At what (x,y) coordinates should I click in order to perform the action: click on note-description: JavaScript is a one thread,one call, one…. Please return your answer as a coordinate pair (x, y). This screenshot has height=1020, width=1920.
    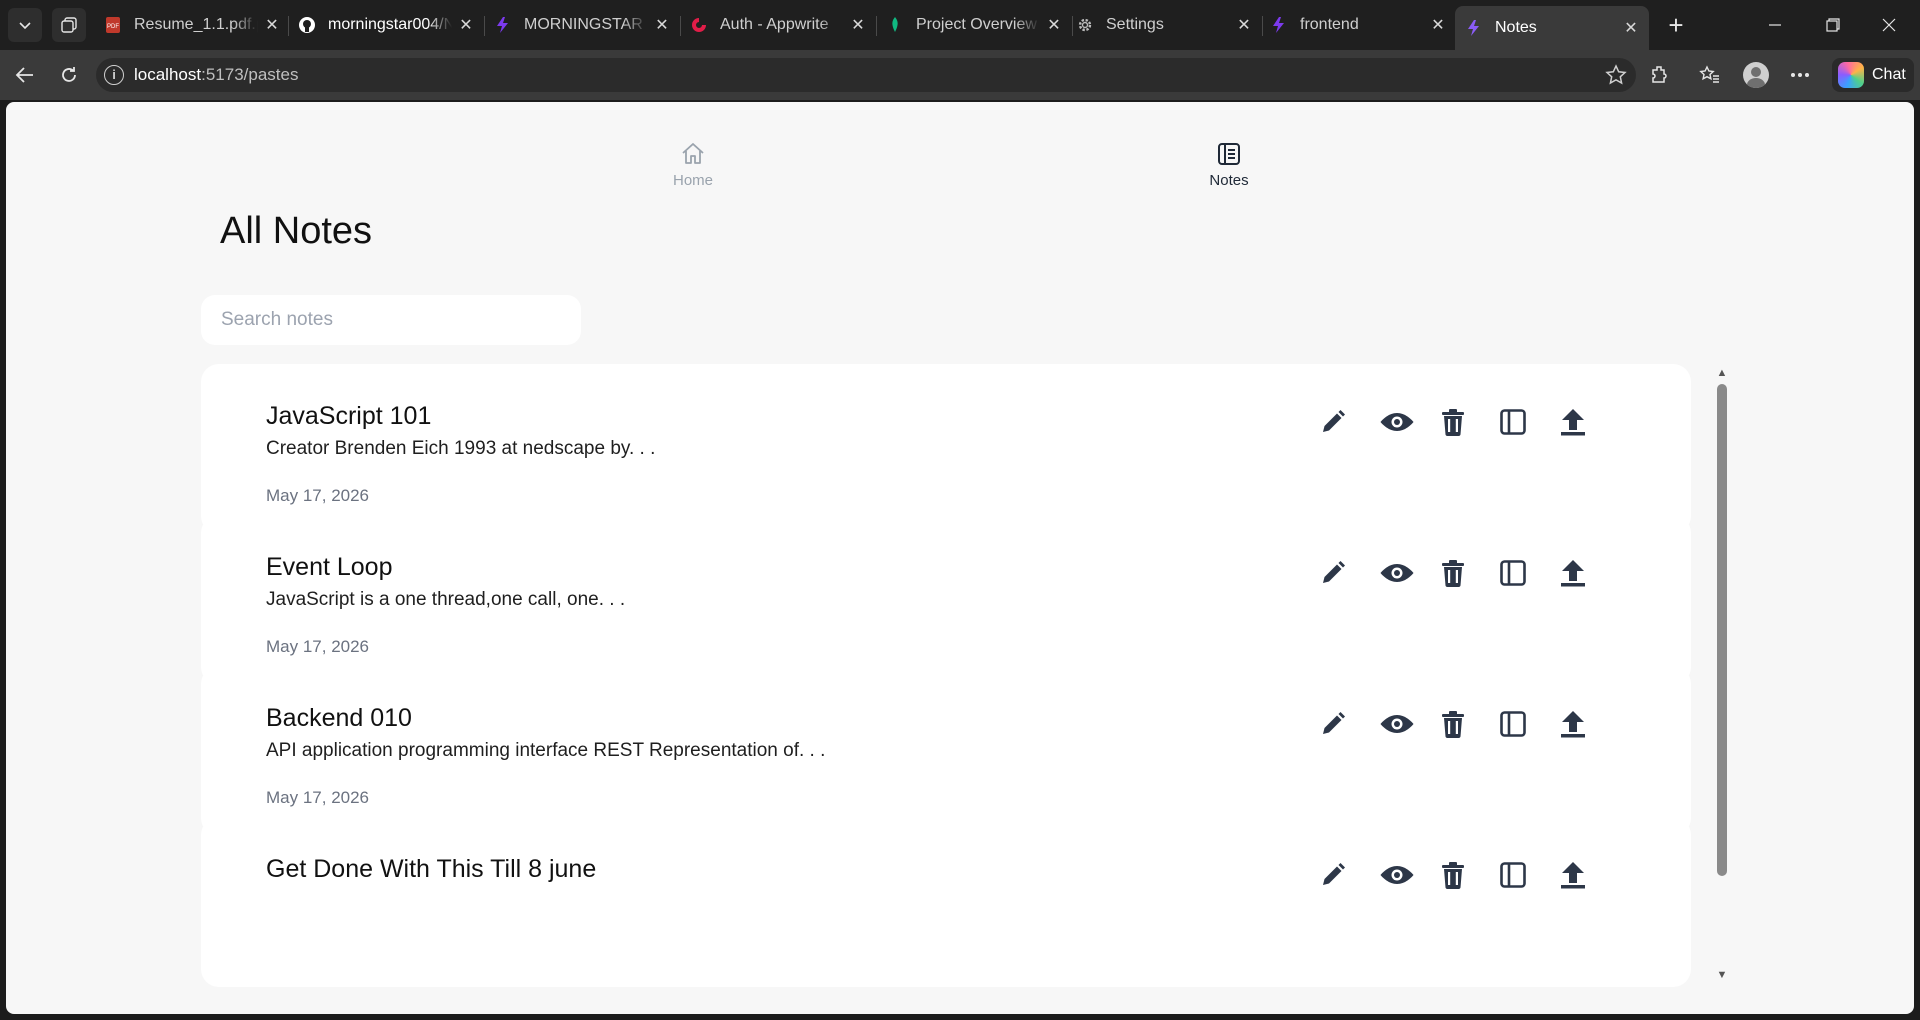
    Looking at the image, I should click on (446, 599).